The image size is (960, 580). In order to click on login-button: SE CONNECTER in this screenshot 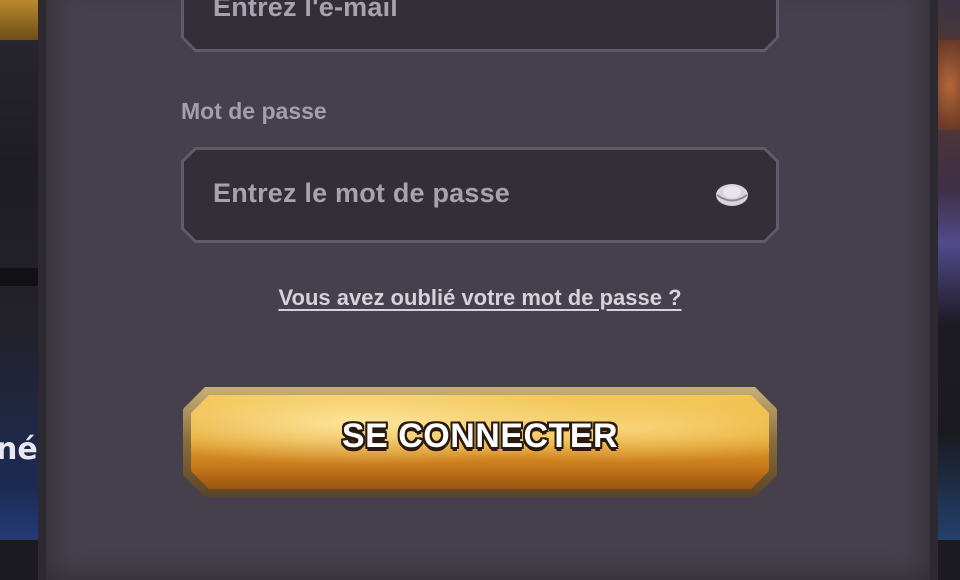, I will do `click(480, 442)`.